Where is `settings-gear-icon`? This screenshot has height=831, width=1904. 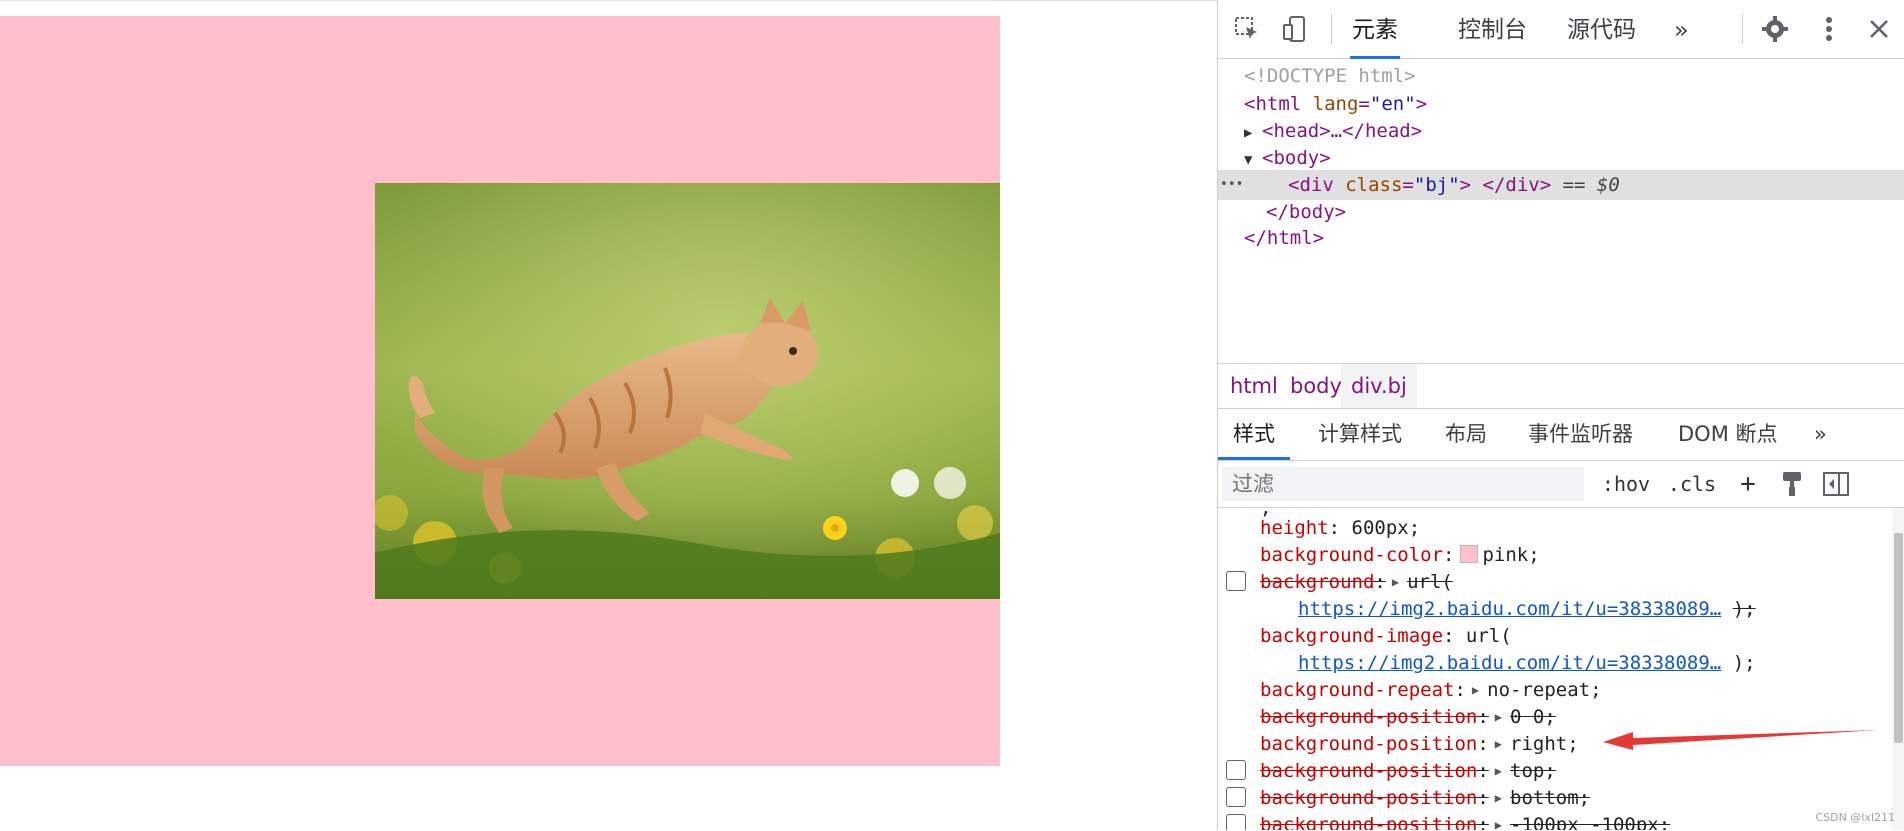 settings-gear-icon is located at coordinates (1775, 29).